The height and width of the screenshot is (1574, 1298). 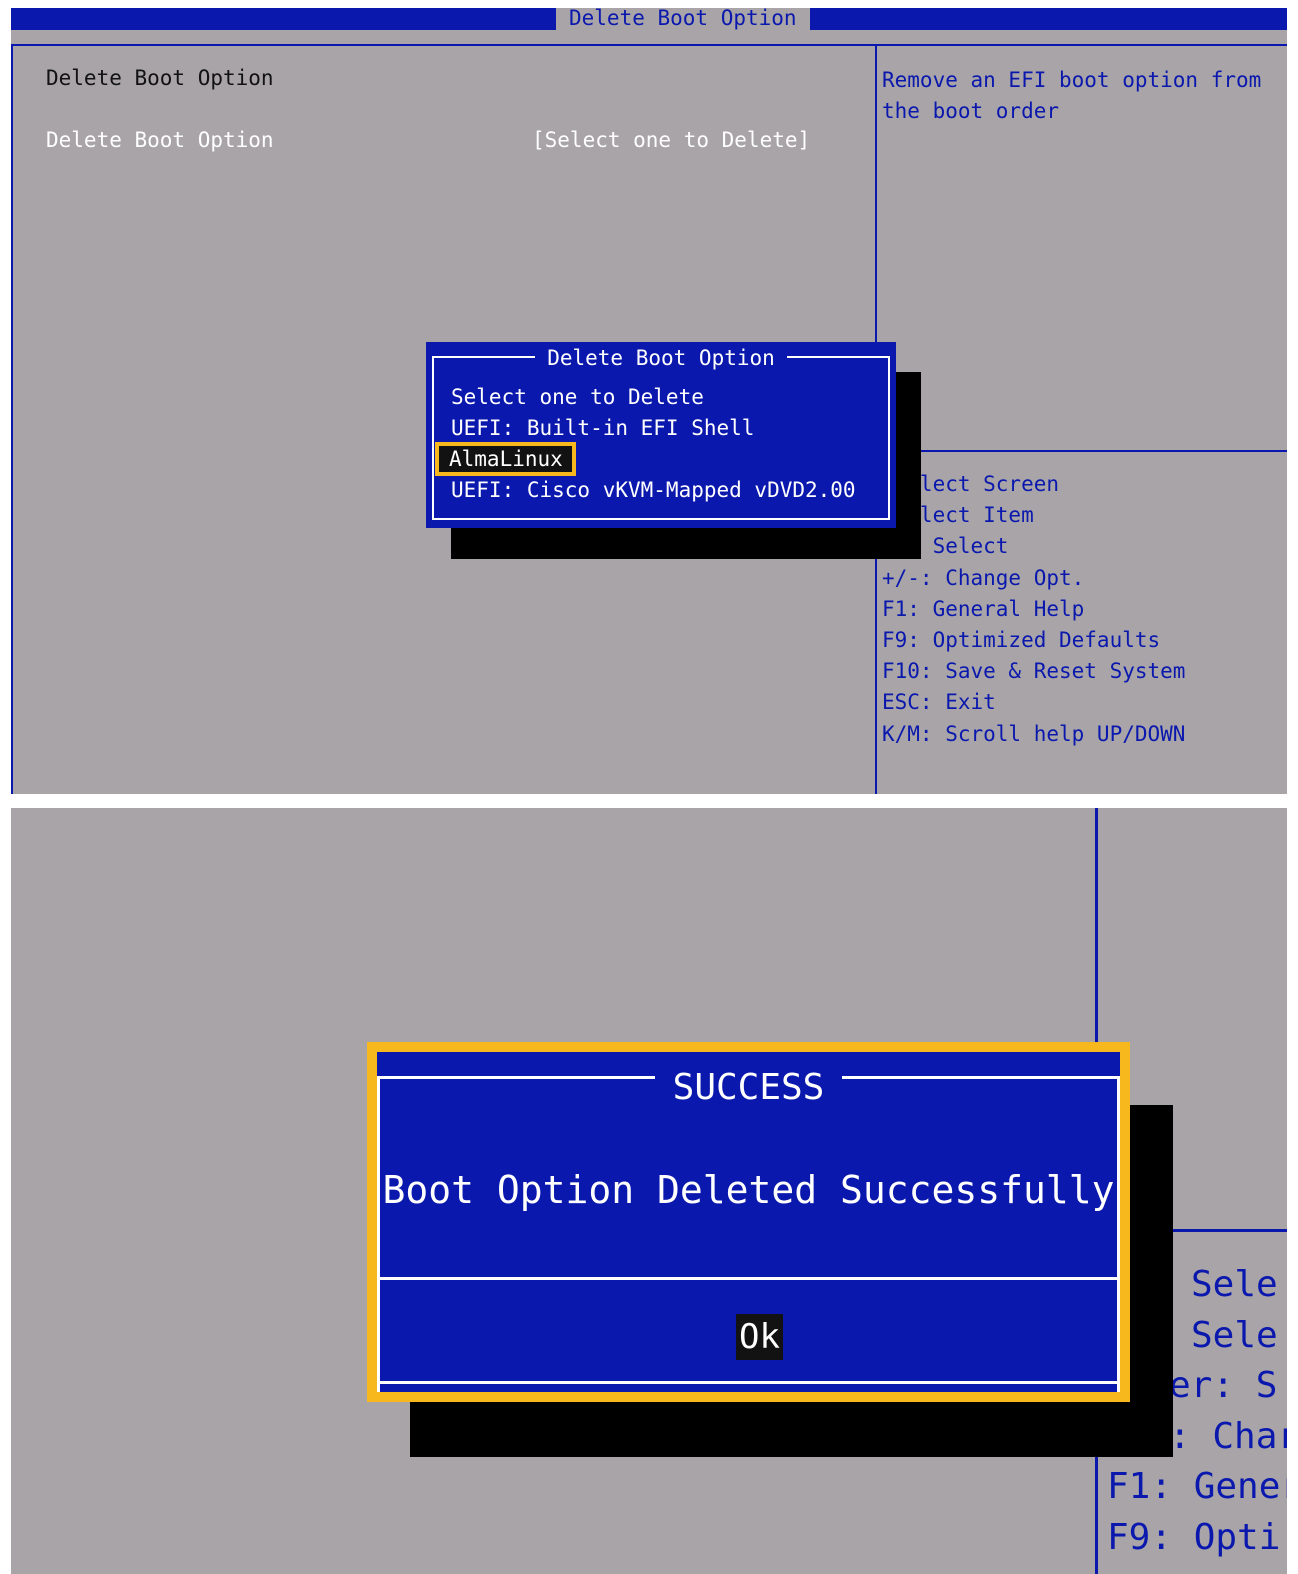 What do you see at coordinates (983, 608) in the screenshot?
I see `key-help-item: F1: General Help` at bounding box center [983, 608].